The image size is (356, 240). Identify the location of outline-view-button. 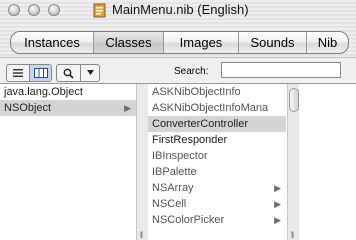
(18, 73).